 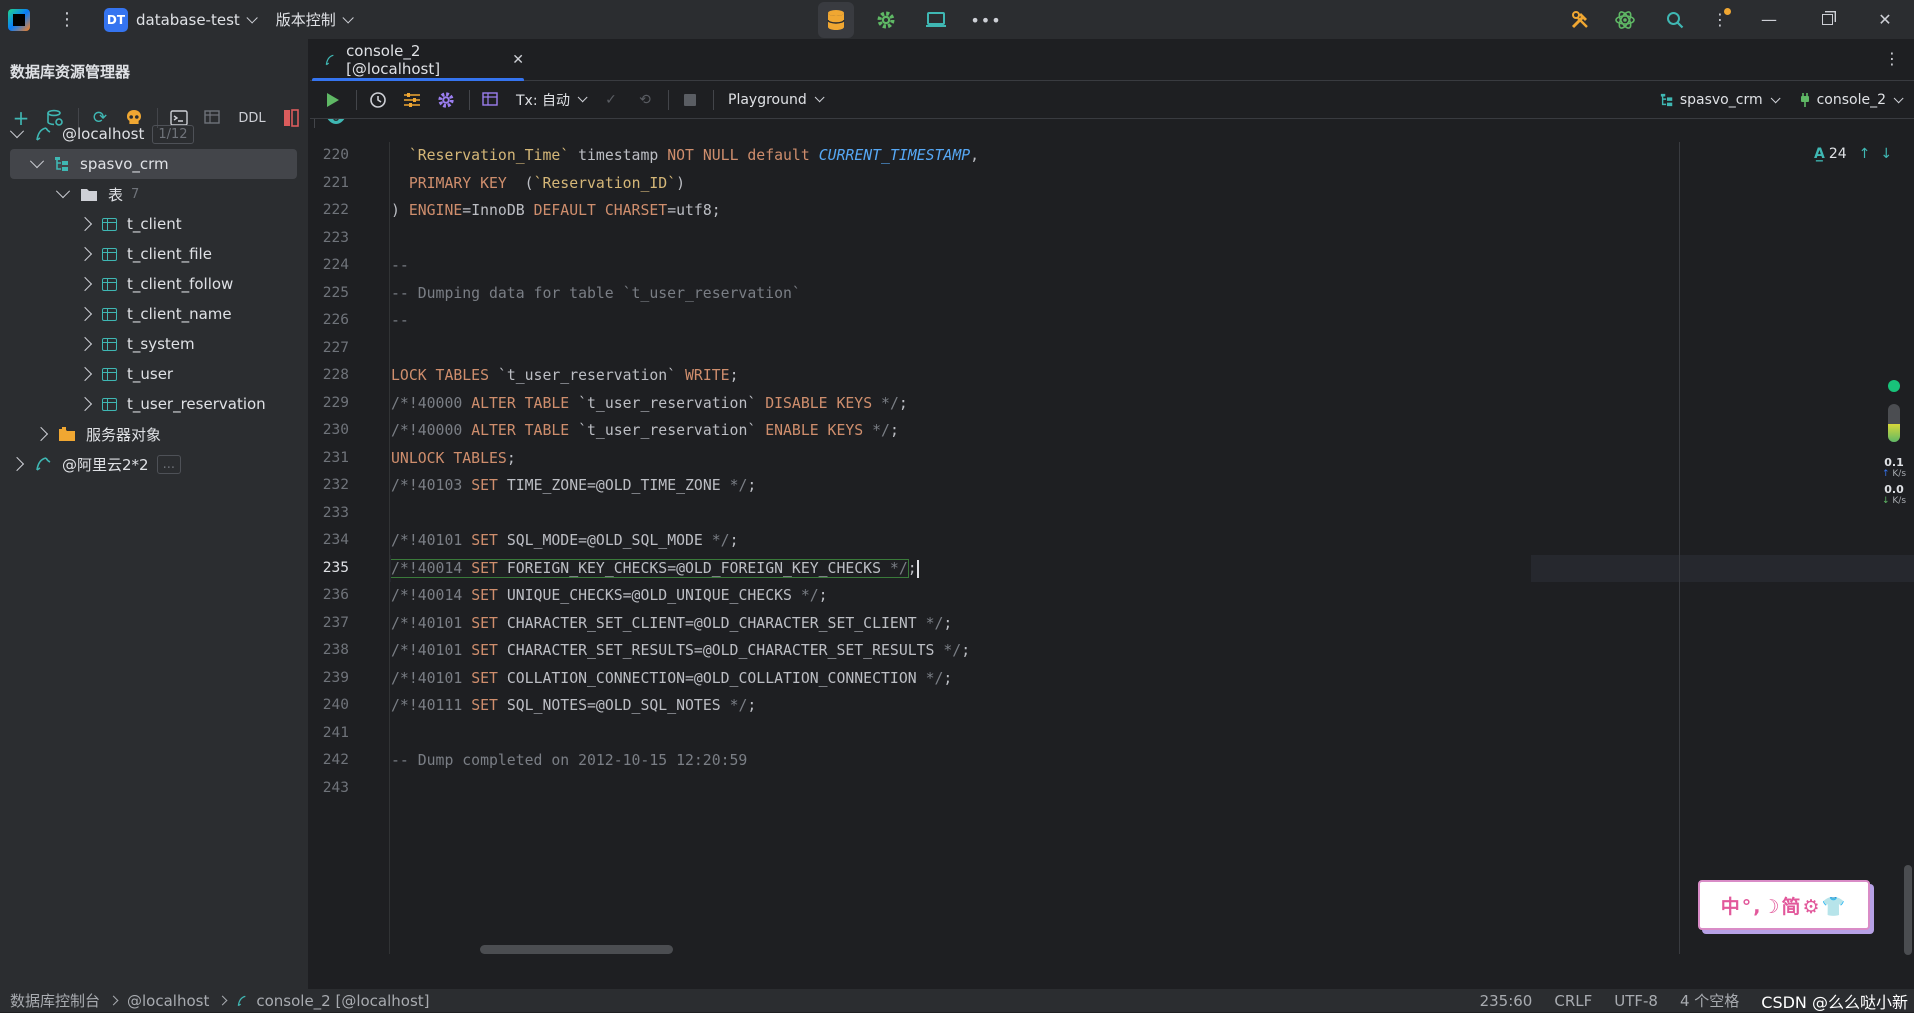 I want to click on playground-mode-label: Playground, so click(x=767, y=99).